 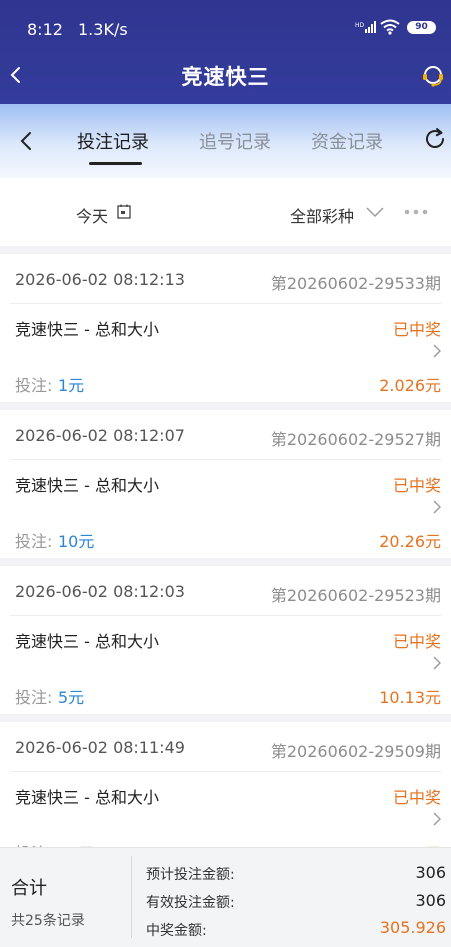 What do you see at coordinates (235, 141) in the screenshot?
I see `tab-chase-records: 追号记录` at bounding box center [235, 141].